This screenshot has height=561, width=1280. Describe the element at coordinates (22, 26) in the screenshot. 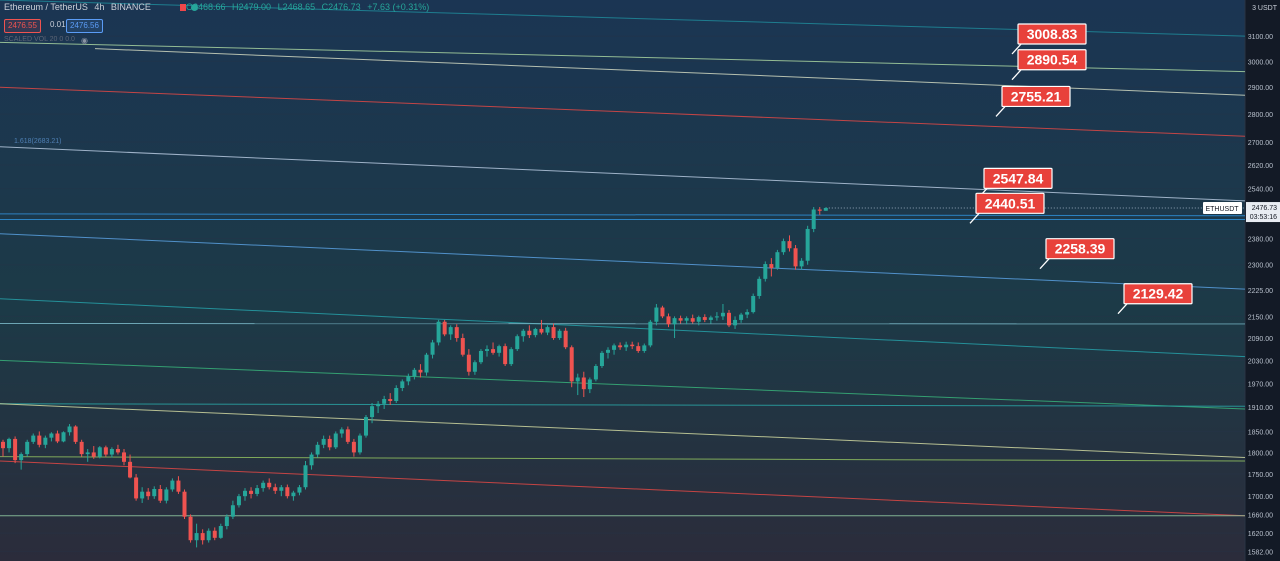

I see `bid-price-button: 2476.55` at that location.